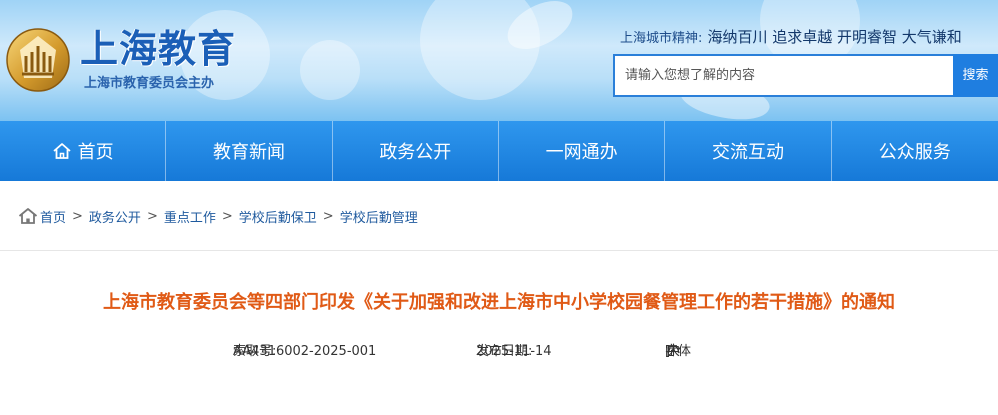 This screenshot has width=998, height=415. I want to click on nav-item-label: 交流互动, so click(747, 152).